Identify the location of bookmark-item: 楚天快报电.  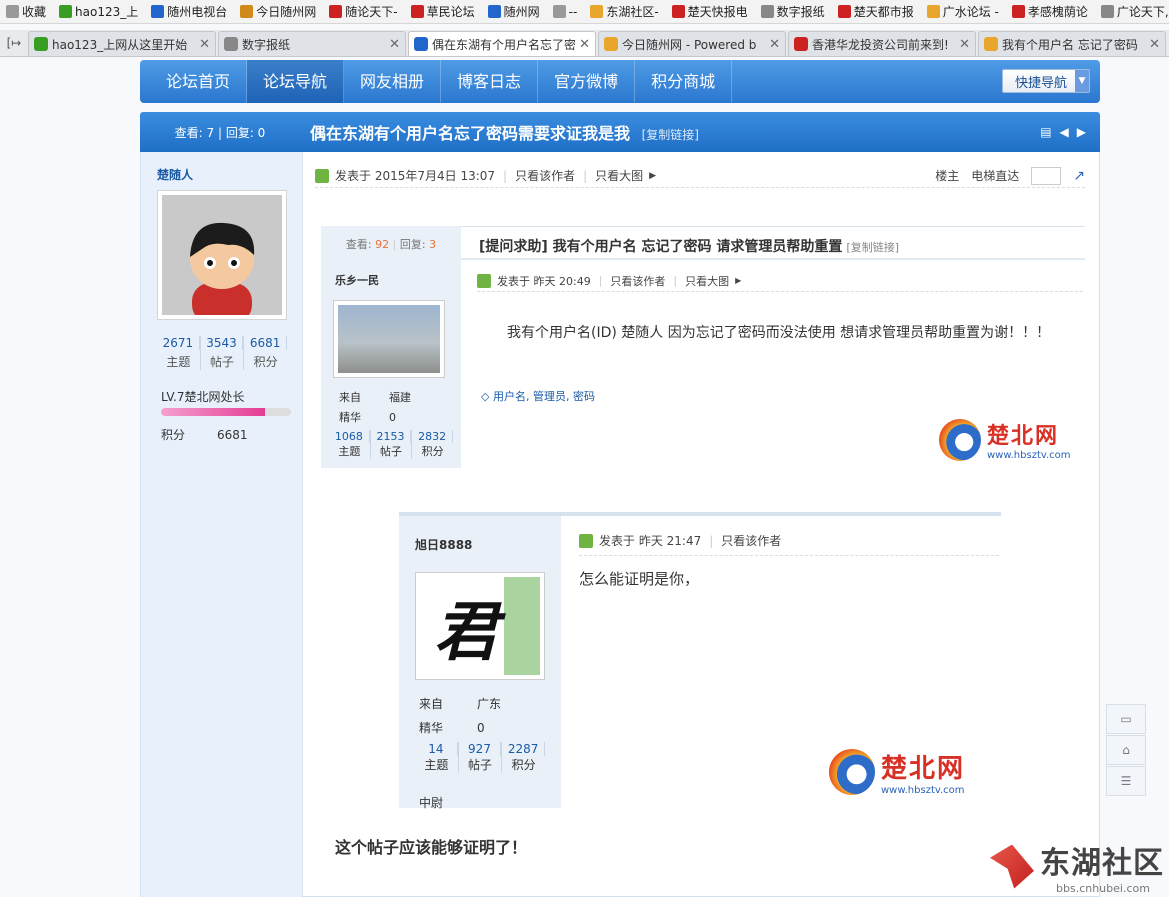
(710, 11).